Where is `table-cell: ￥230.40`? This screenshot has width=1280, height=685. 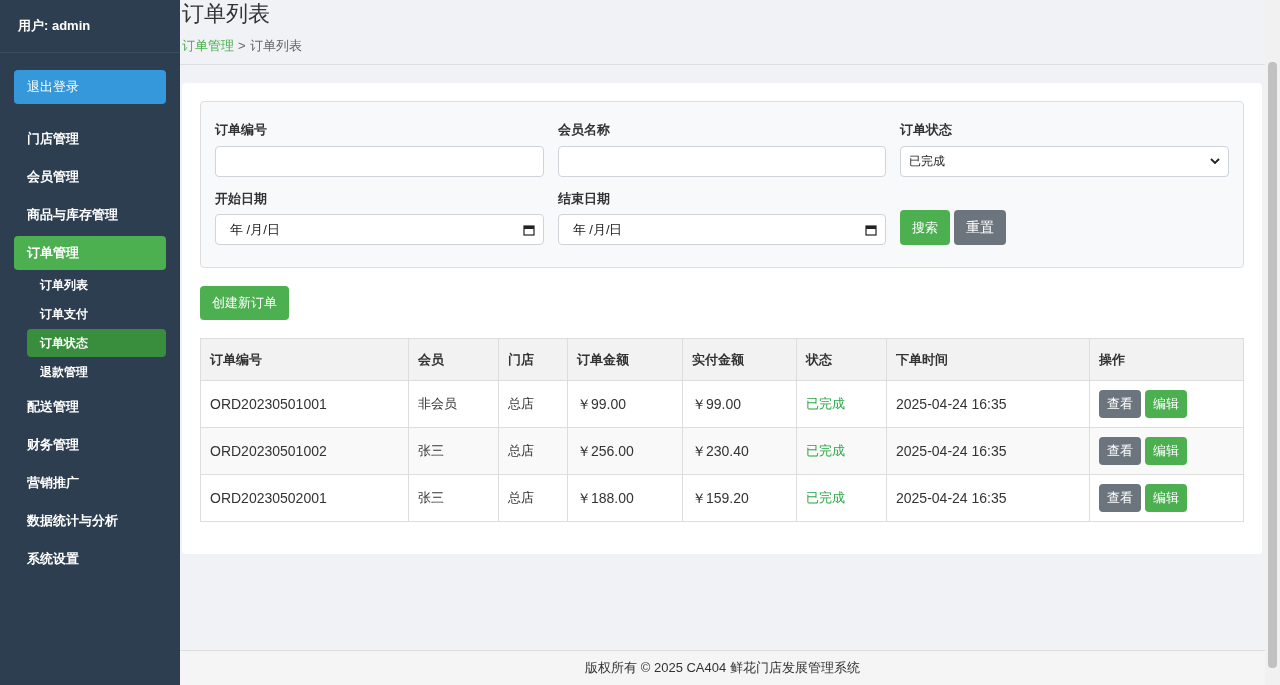
table-cell: ￥230.40 is located at coordinates (739, 451).